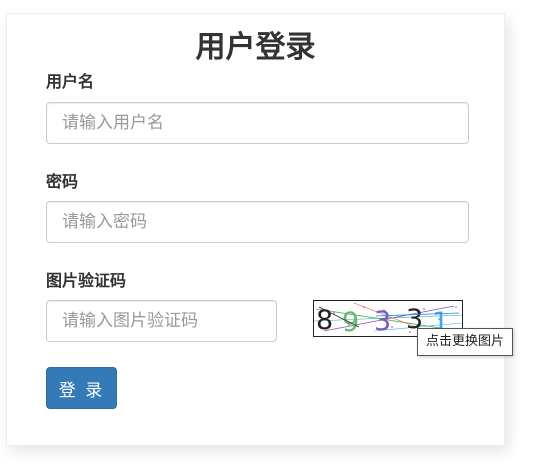 The image size is (545, 464). What do you see at coordinates (81, 388) in the screenshot?
I see `login-button: 登 录` at bounding box center [81, 388].